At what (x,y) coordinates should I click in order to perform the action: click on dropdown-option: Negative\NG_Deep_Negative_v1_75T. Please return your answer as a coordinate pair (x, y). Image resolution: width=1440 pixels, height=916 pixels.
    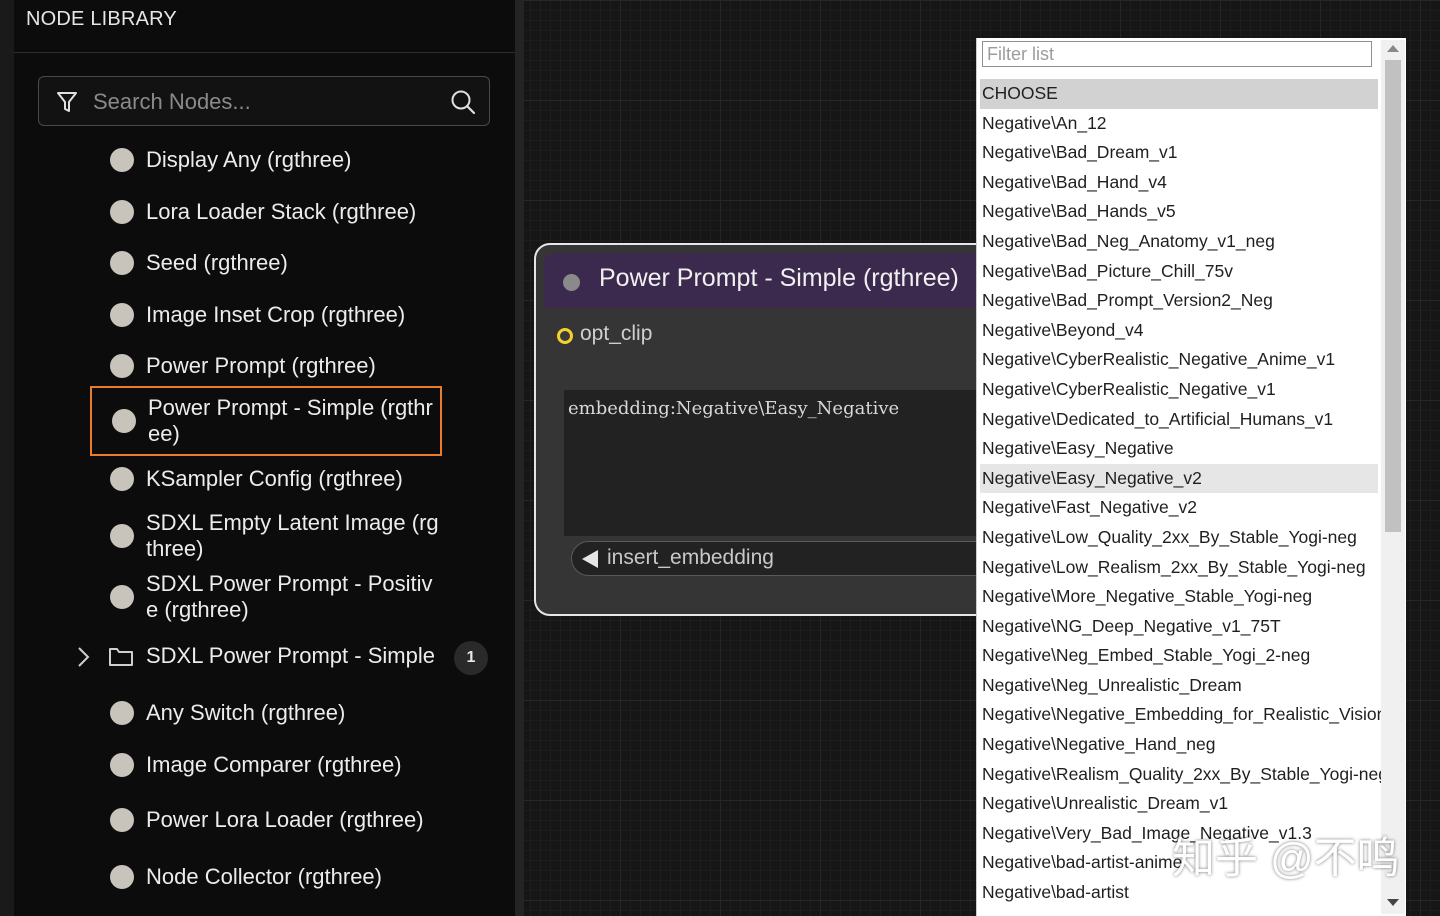
    Looking at the image, I should click on (1179, 627).